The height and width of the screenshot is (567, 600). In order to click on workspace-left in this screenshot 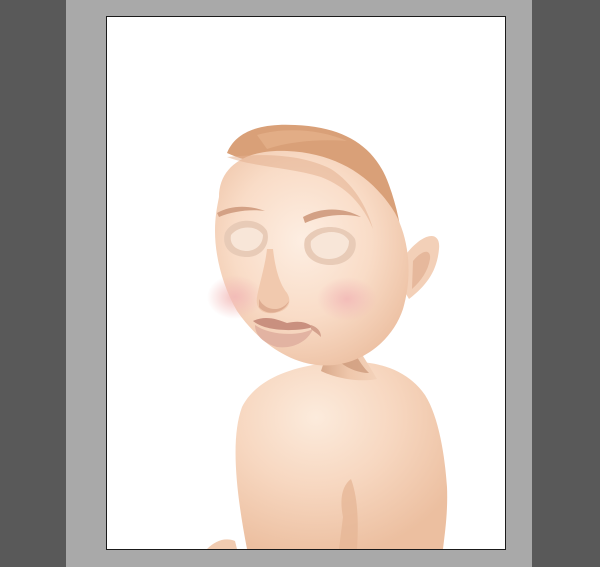, I will do `click(33, 283)`.